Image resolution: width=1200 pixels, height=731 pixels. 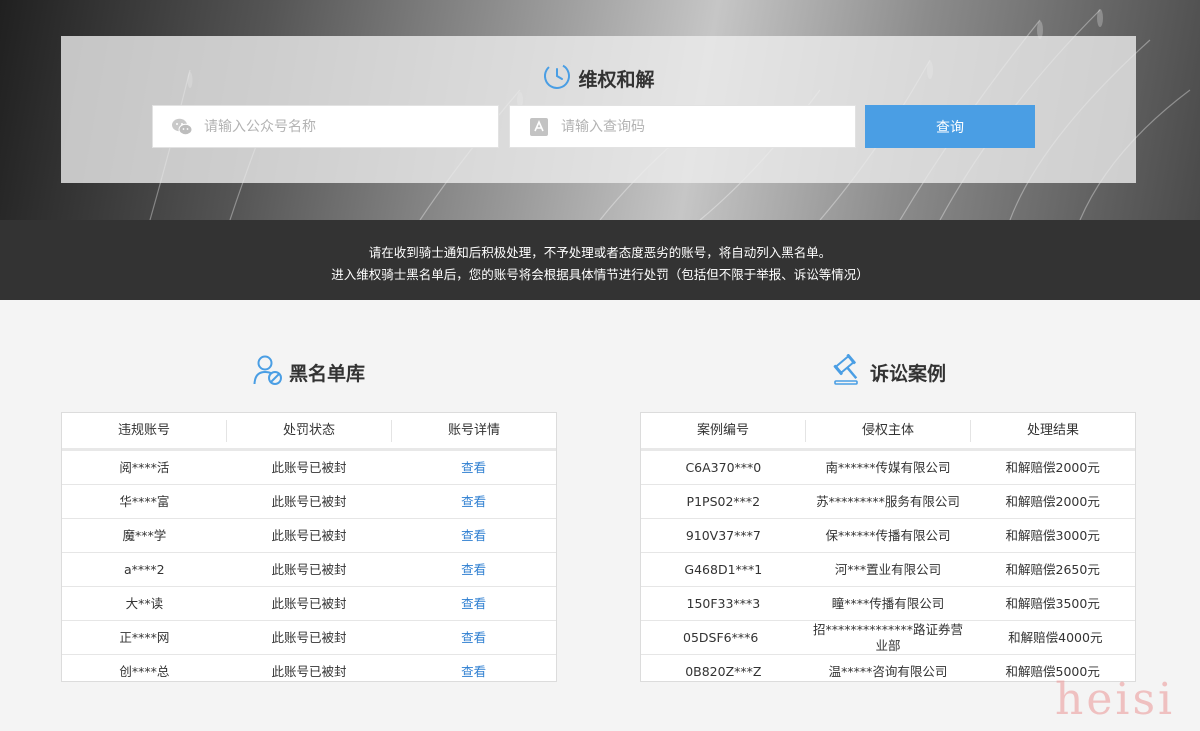 I want to click on account-cell: a****2, so click(x=144, y=569).